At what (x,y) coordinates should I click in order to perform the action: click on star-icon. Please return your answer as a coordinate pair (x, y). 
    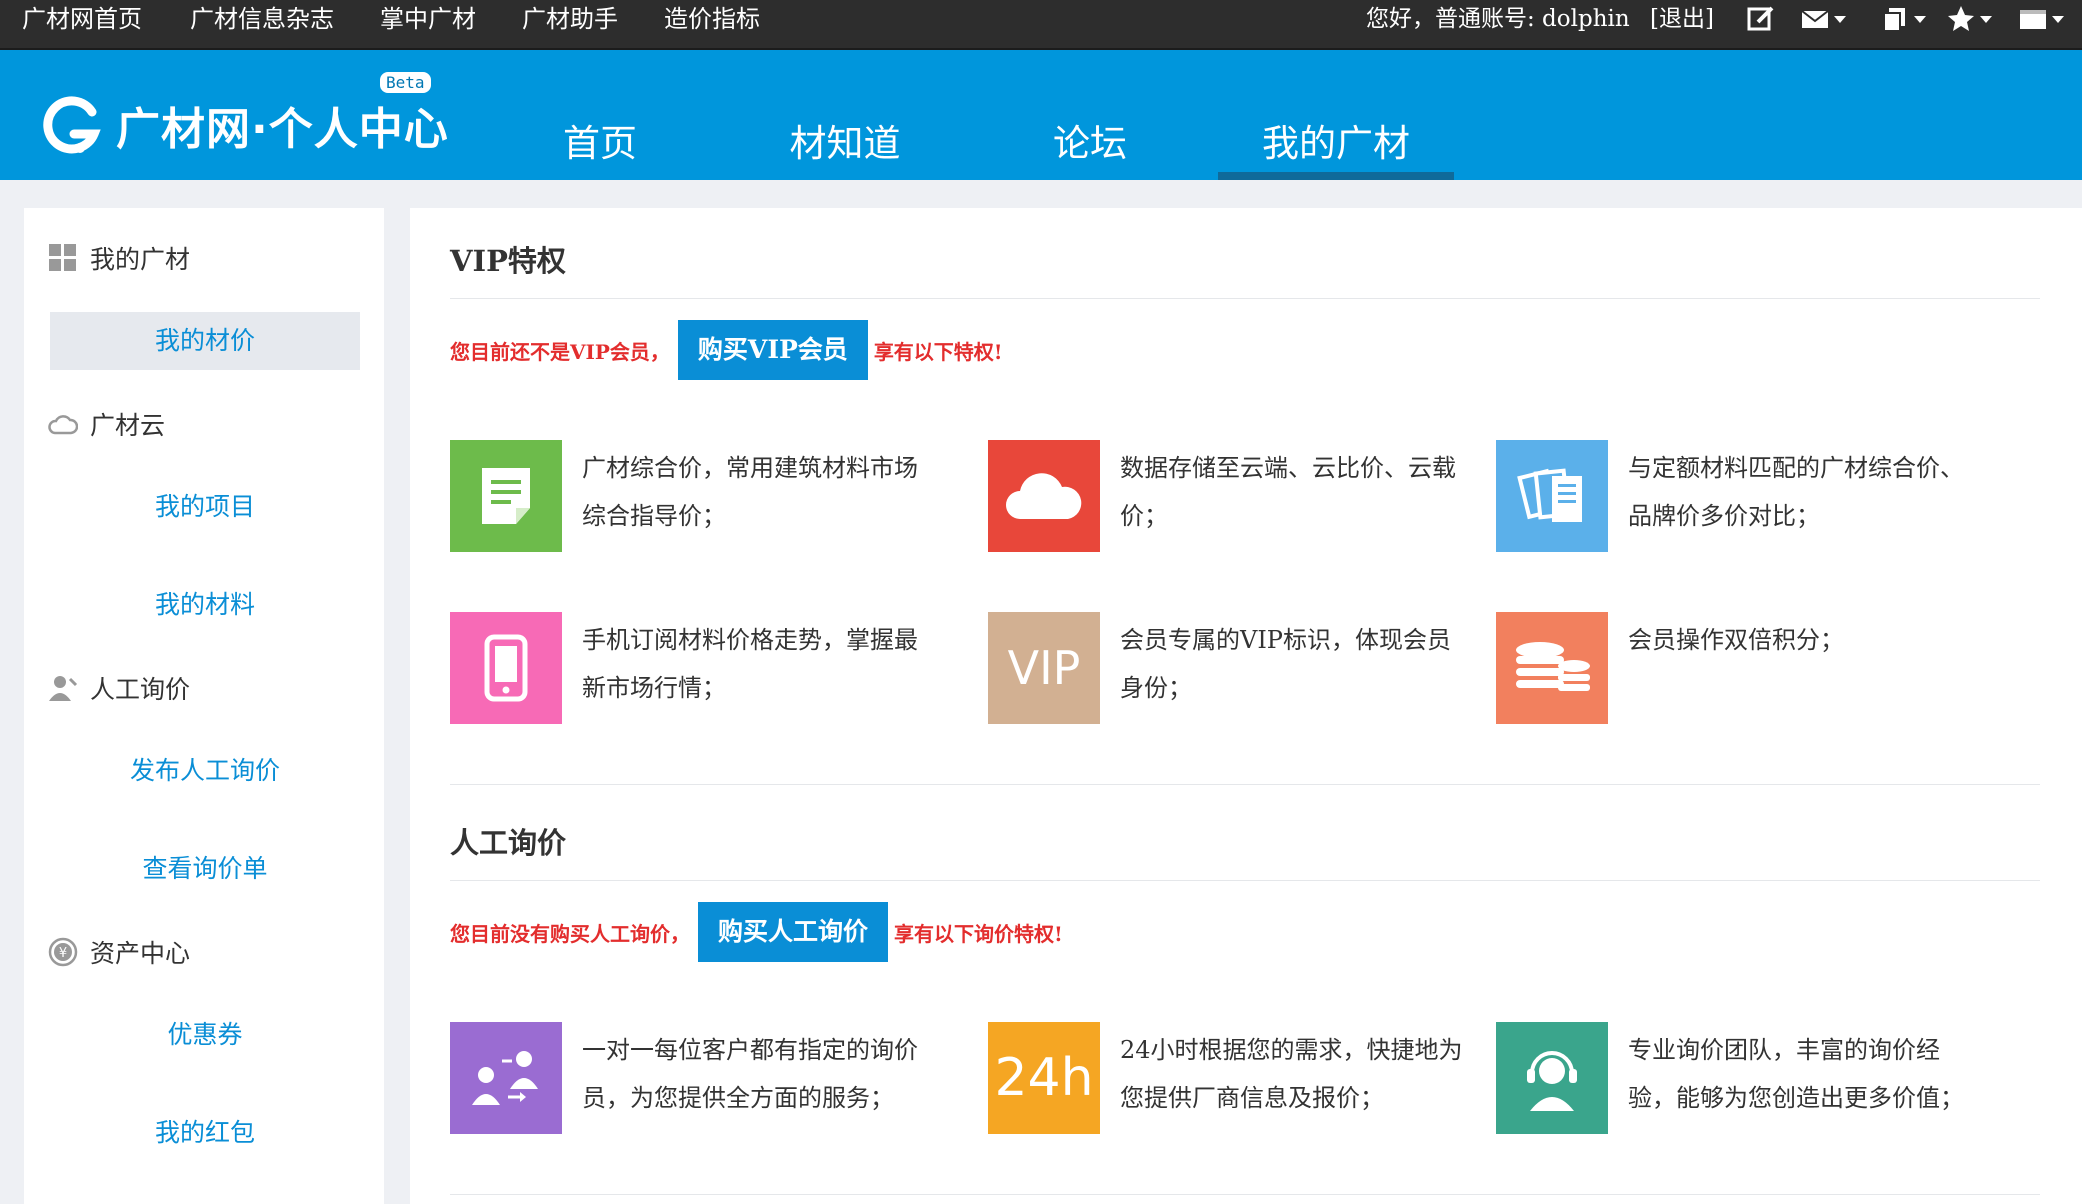
    Looking at the image, I should click on (1969, 19).